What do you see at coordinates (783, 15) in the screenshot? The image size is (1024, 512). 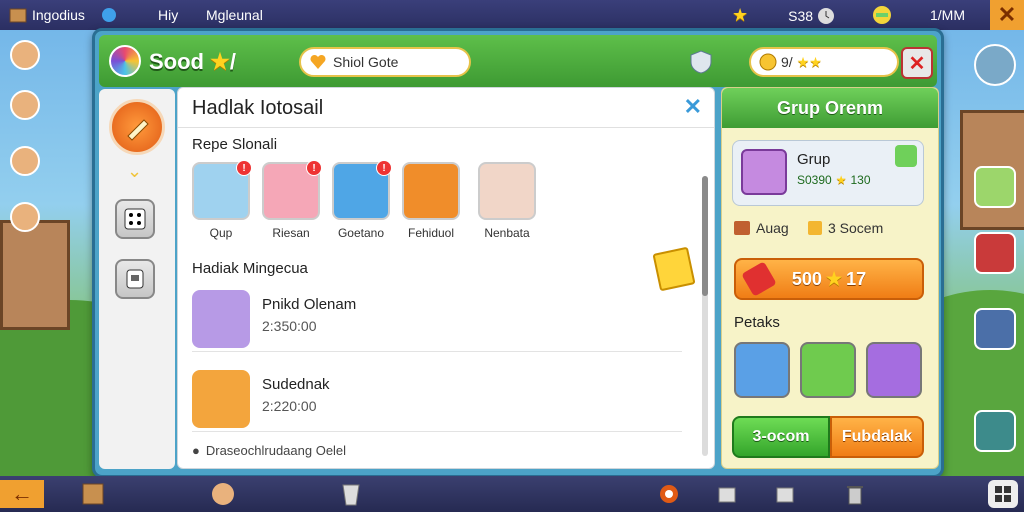 I see `currency-a: ★ S38` at bounding box center [783, 15].